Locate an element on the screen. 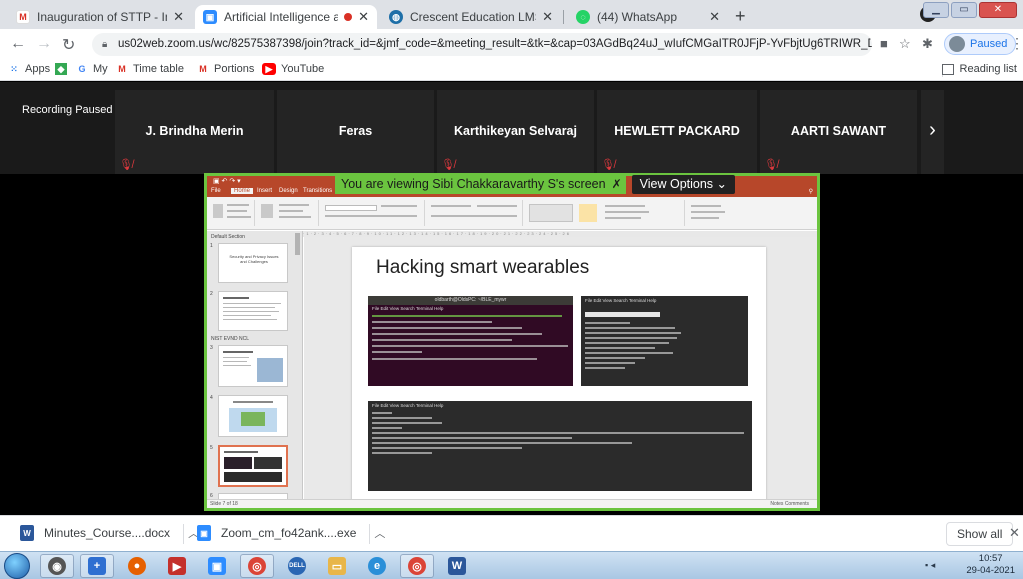  ppt-tab-file: File is located at coordinates (216, 191).